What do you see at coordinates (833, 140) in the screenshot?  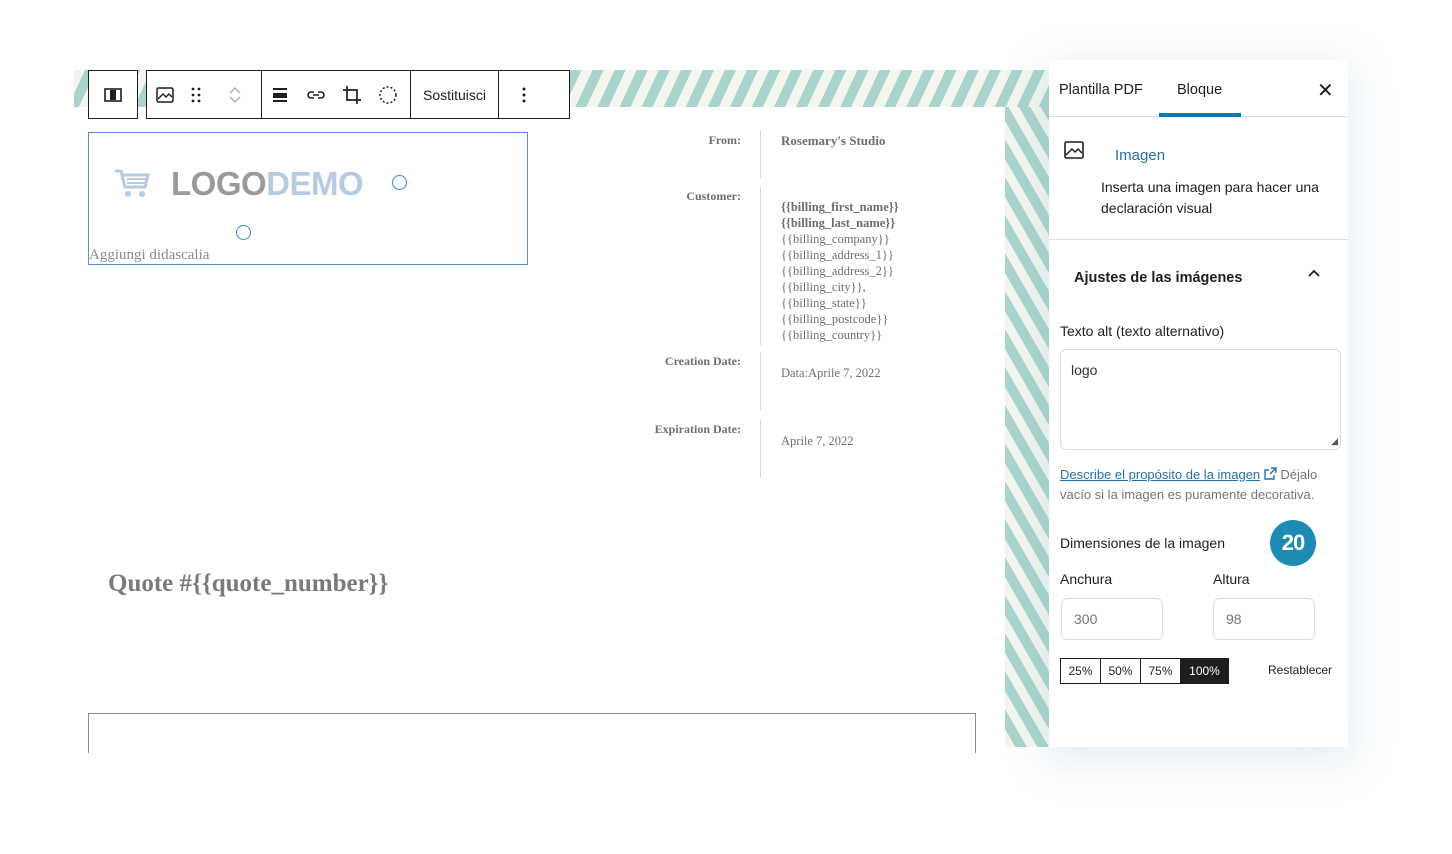 I see `from-value: Rosemary's Studio` at bounding box center [833, 140].